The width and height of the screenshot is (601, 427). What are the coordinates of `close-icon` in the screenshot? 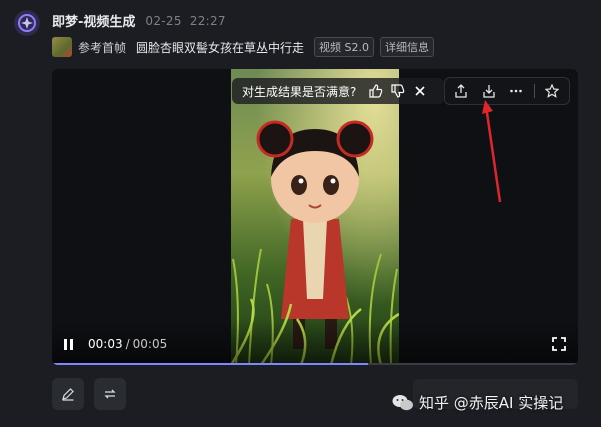 It's located at (420, 91).